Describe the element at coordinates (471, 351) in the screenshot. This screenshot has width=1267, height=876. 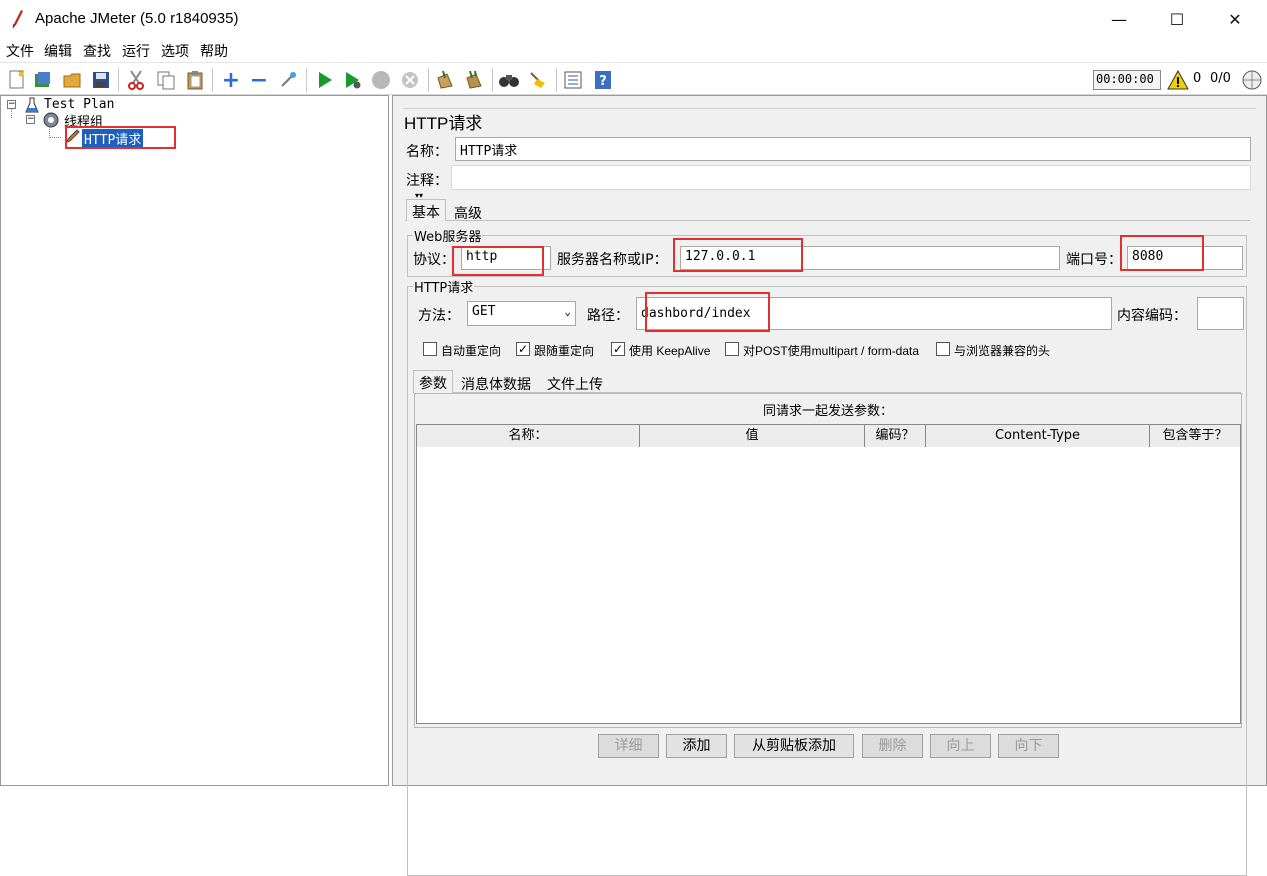
I see `auto-redirect-label: 自动重定向` at that location.